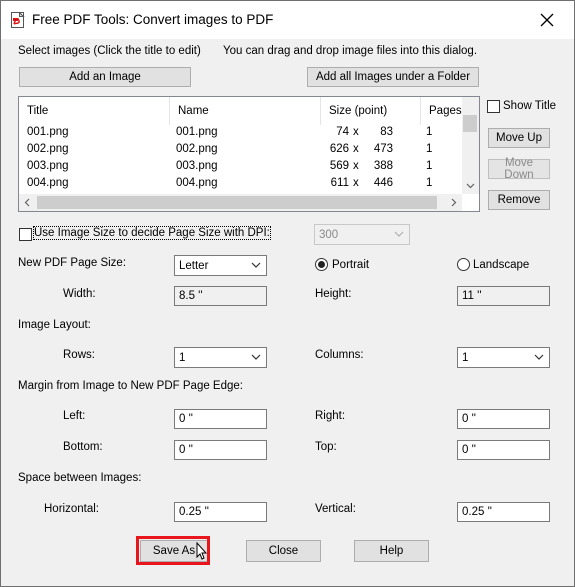 The height and width of the screenshot is (587, 575). I want to click on columns-label: Columns:, so click(339, 355).